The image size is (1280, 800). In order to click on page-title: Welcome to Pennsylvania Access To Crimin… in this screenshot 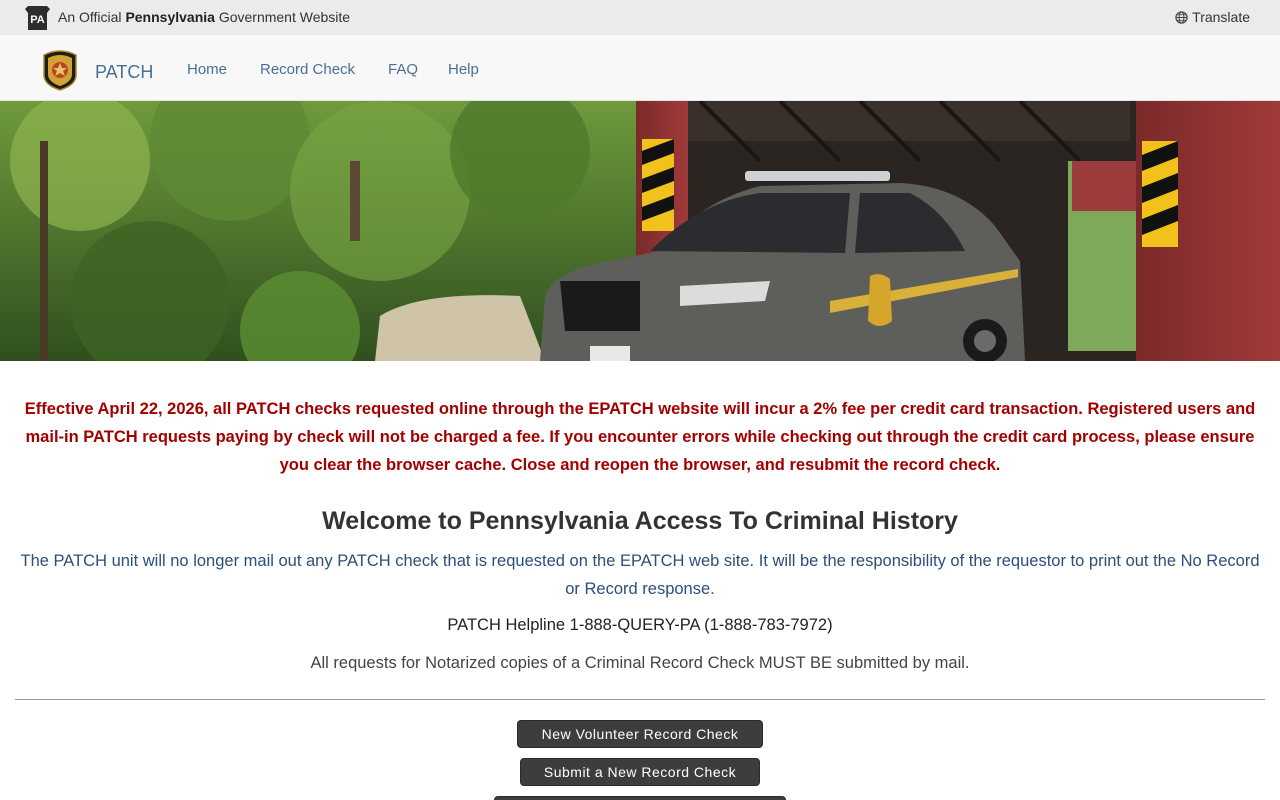, I will do `click(640, 521)`.